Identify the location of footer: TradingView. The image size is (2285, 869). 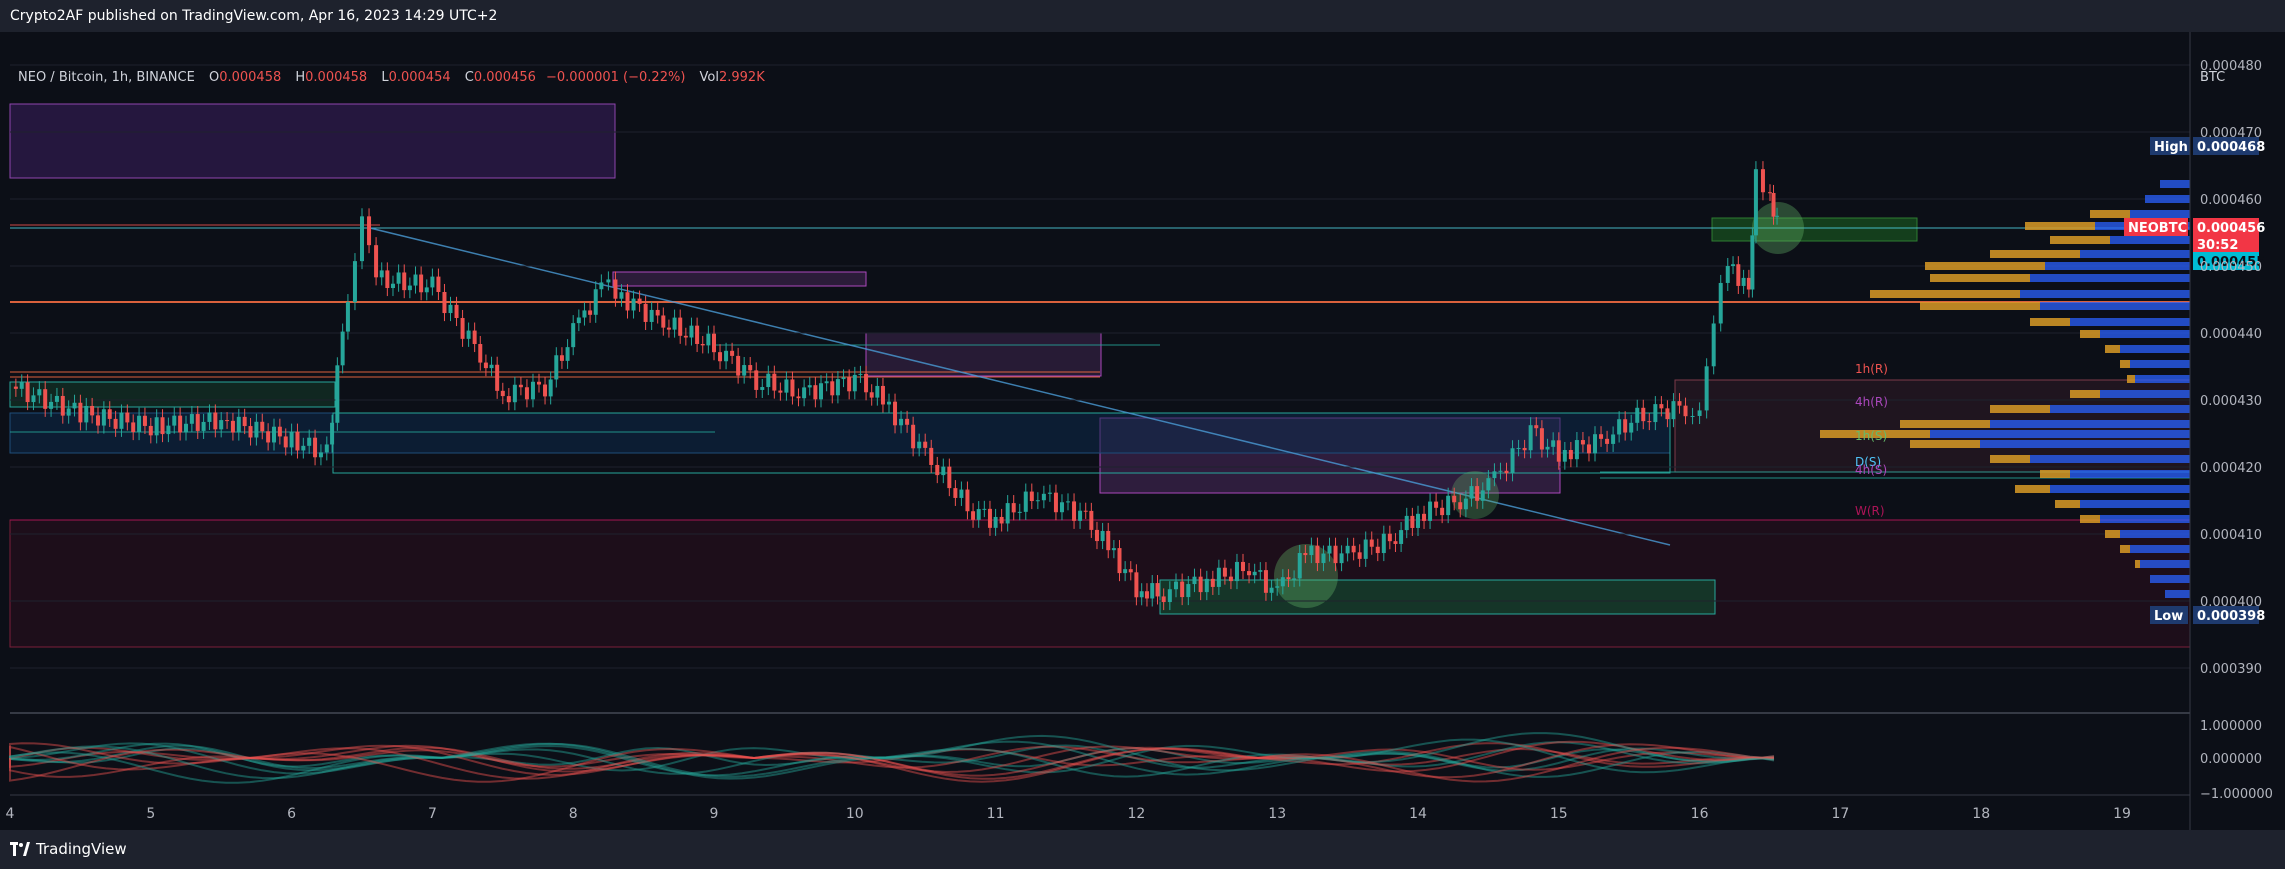
(1142, 849).